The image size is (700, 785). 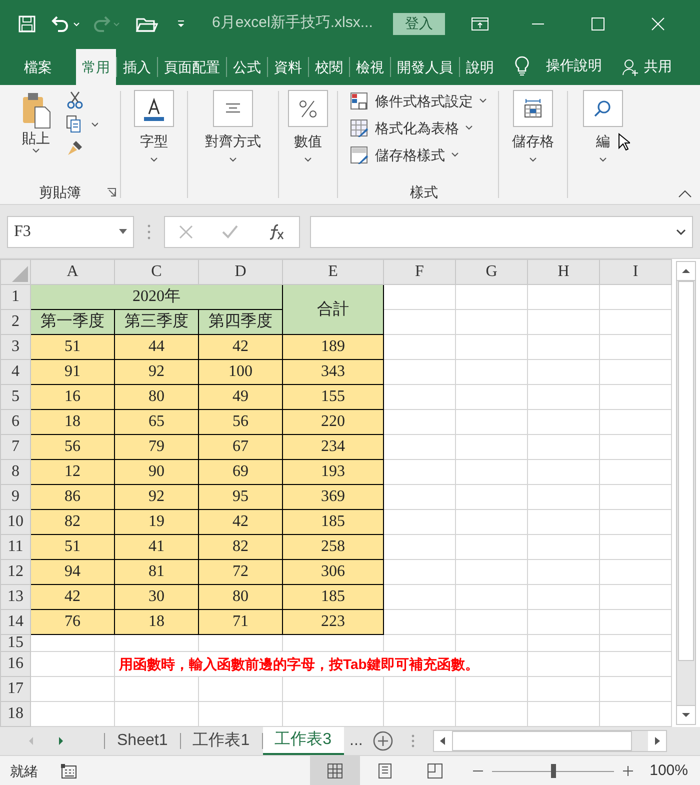 I want to click on column-header: D, so click(x=240, y=272).